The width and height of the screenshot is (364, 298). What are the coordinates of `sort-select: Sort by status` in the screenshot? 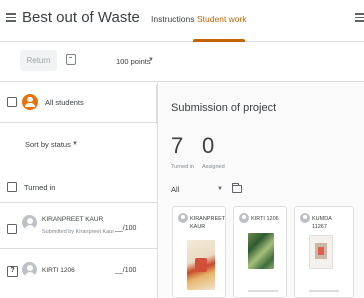 It's located at (48, 144).